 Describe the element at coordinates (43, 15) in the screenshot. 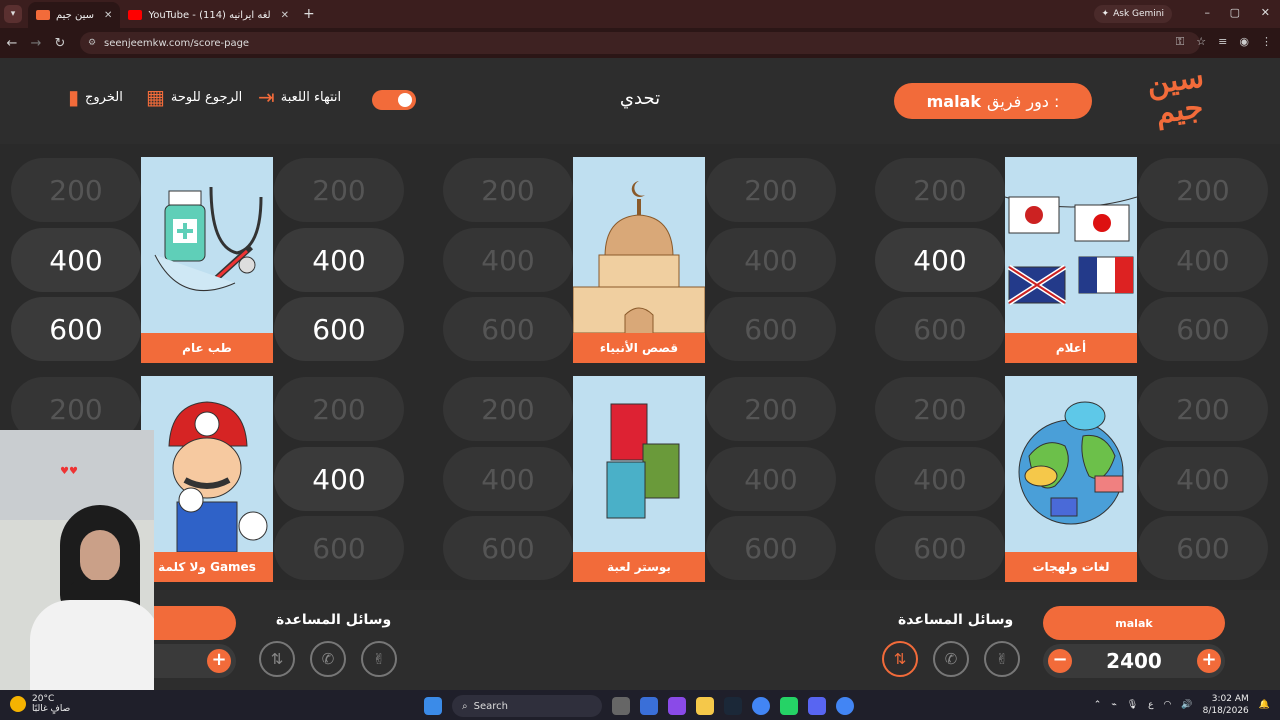

I see `seenjeem-favicon-icon` at that location.